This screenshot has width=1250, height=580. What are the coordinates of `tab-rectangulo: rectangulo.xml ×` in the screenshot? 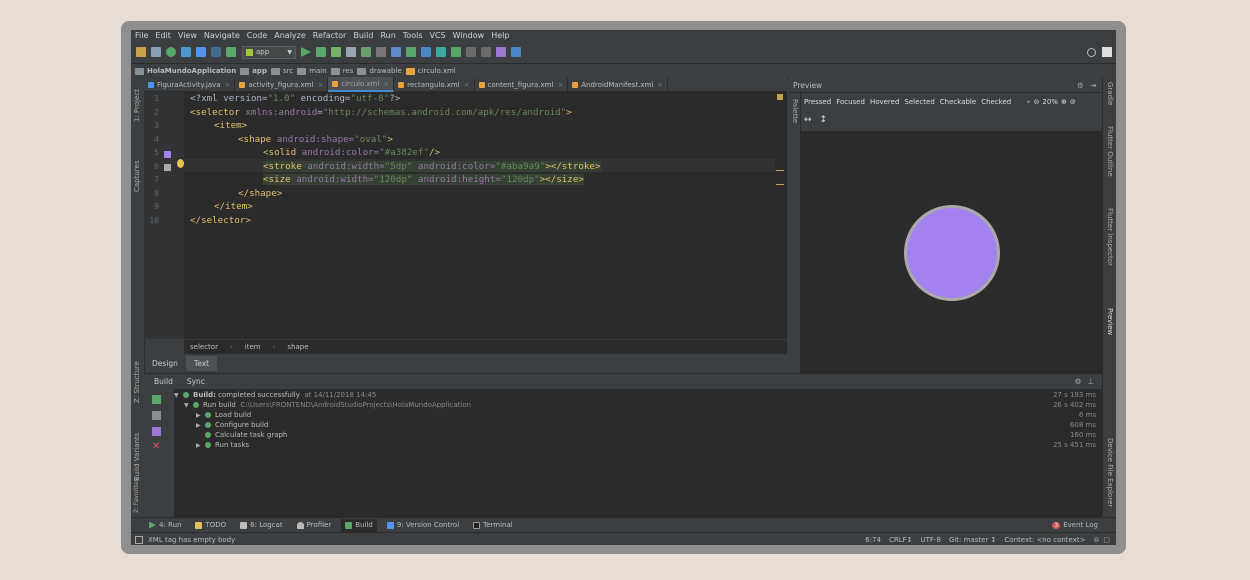 It's located at (434, 84).